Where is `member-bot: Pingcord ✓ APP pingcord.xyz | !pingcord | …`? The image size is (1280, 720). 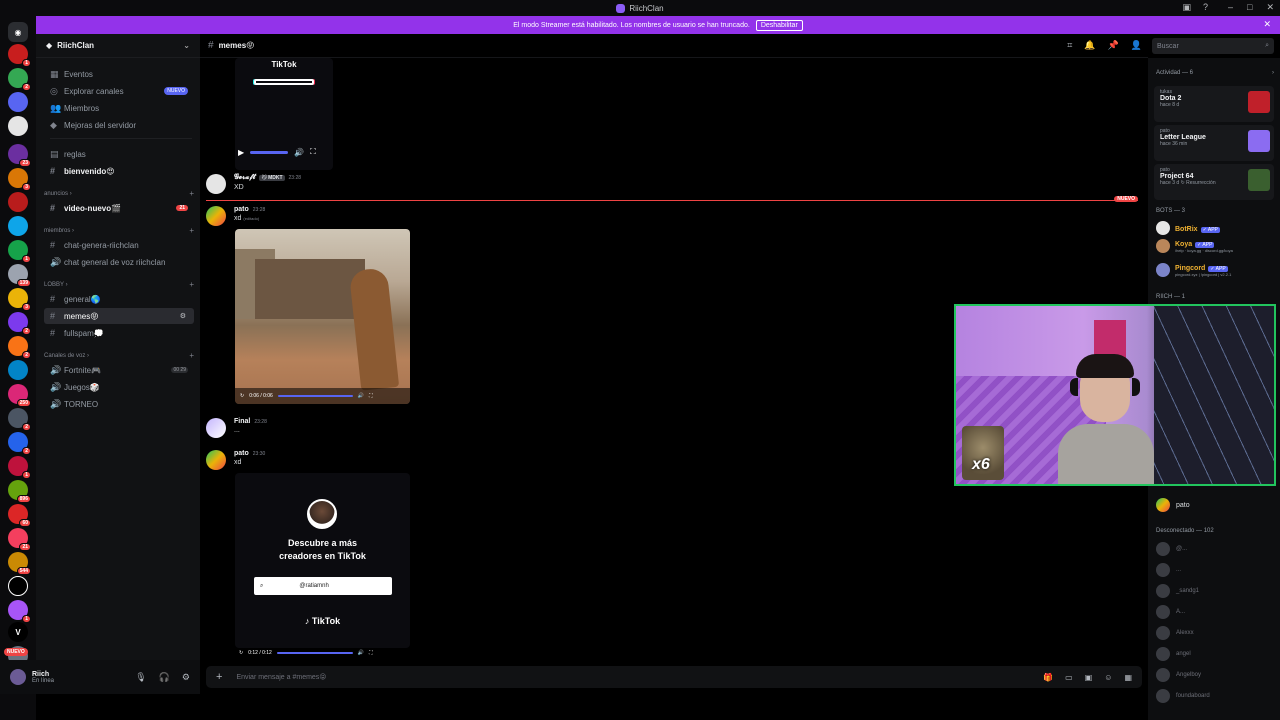 member-bot: Pingcord ✓ APP pingcord.xyz | !pingcord | … is located at coordinates (1215, 270).